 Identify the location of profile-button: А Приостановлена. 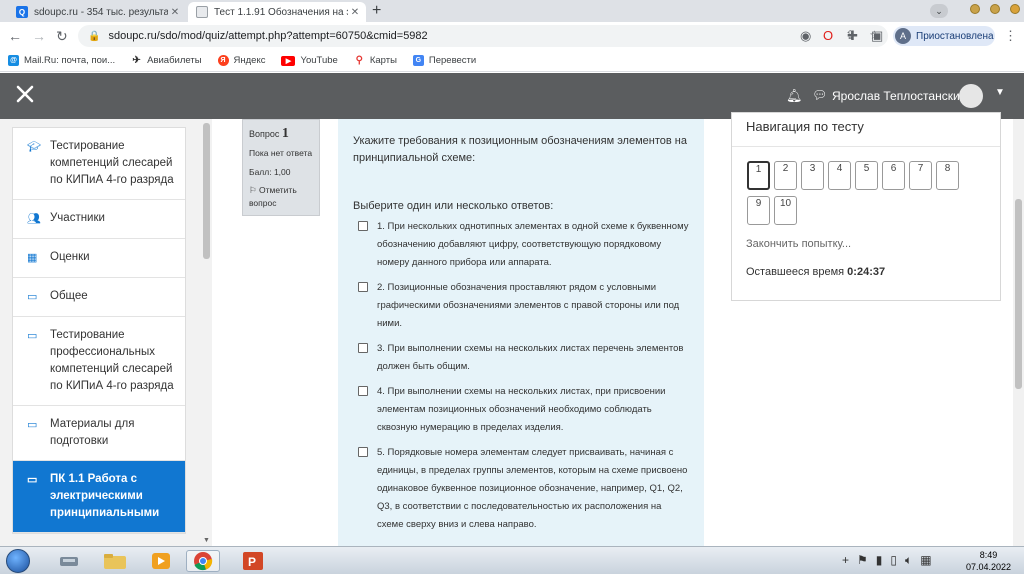
(944, 36).